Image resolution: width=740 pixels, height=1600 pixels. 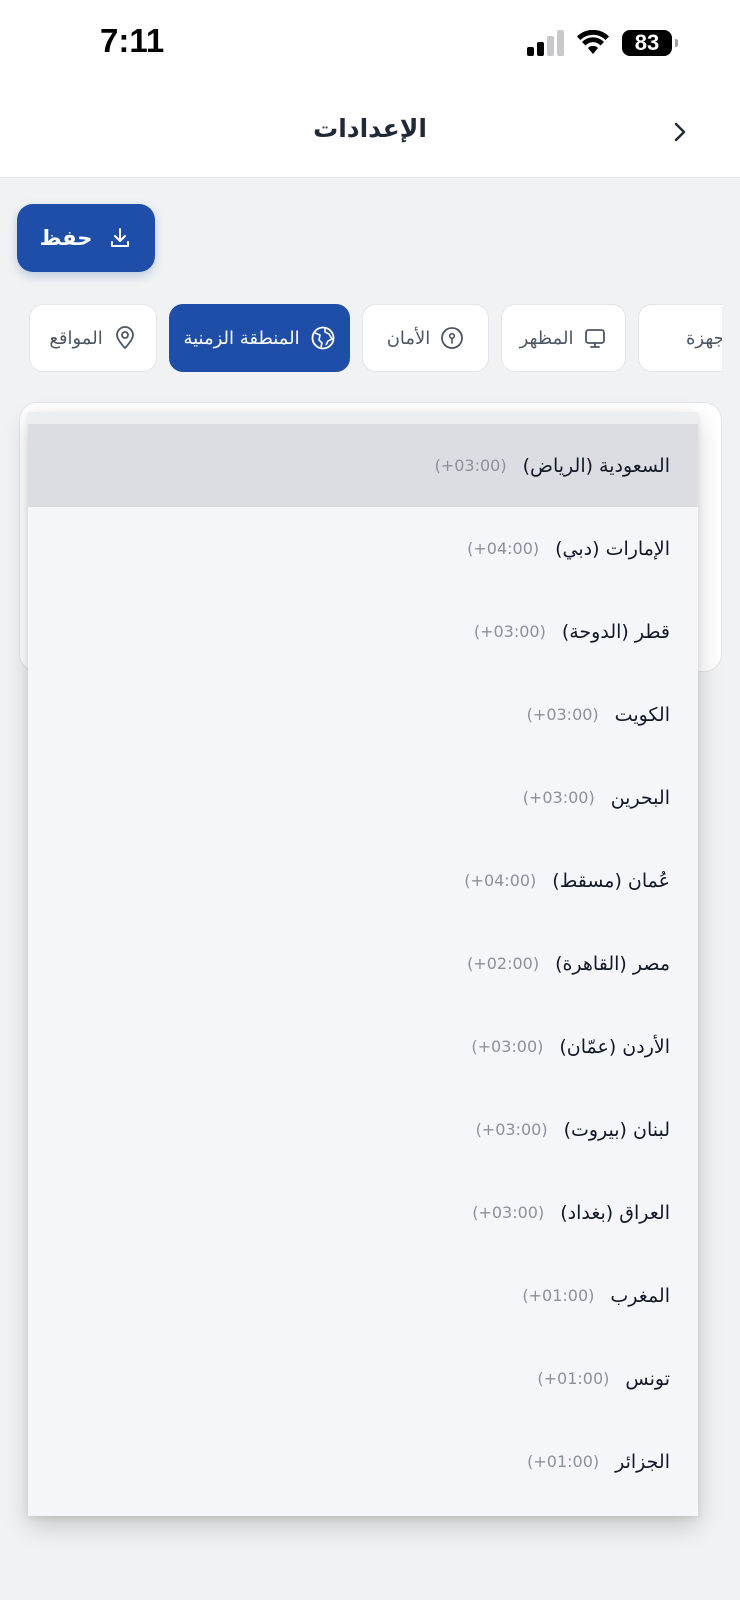 What do you see at coordinates (614, 1046) in the screenshot?
I see `timezone-name: الأردن (عمّان)` at bounding box center [614, 1046].